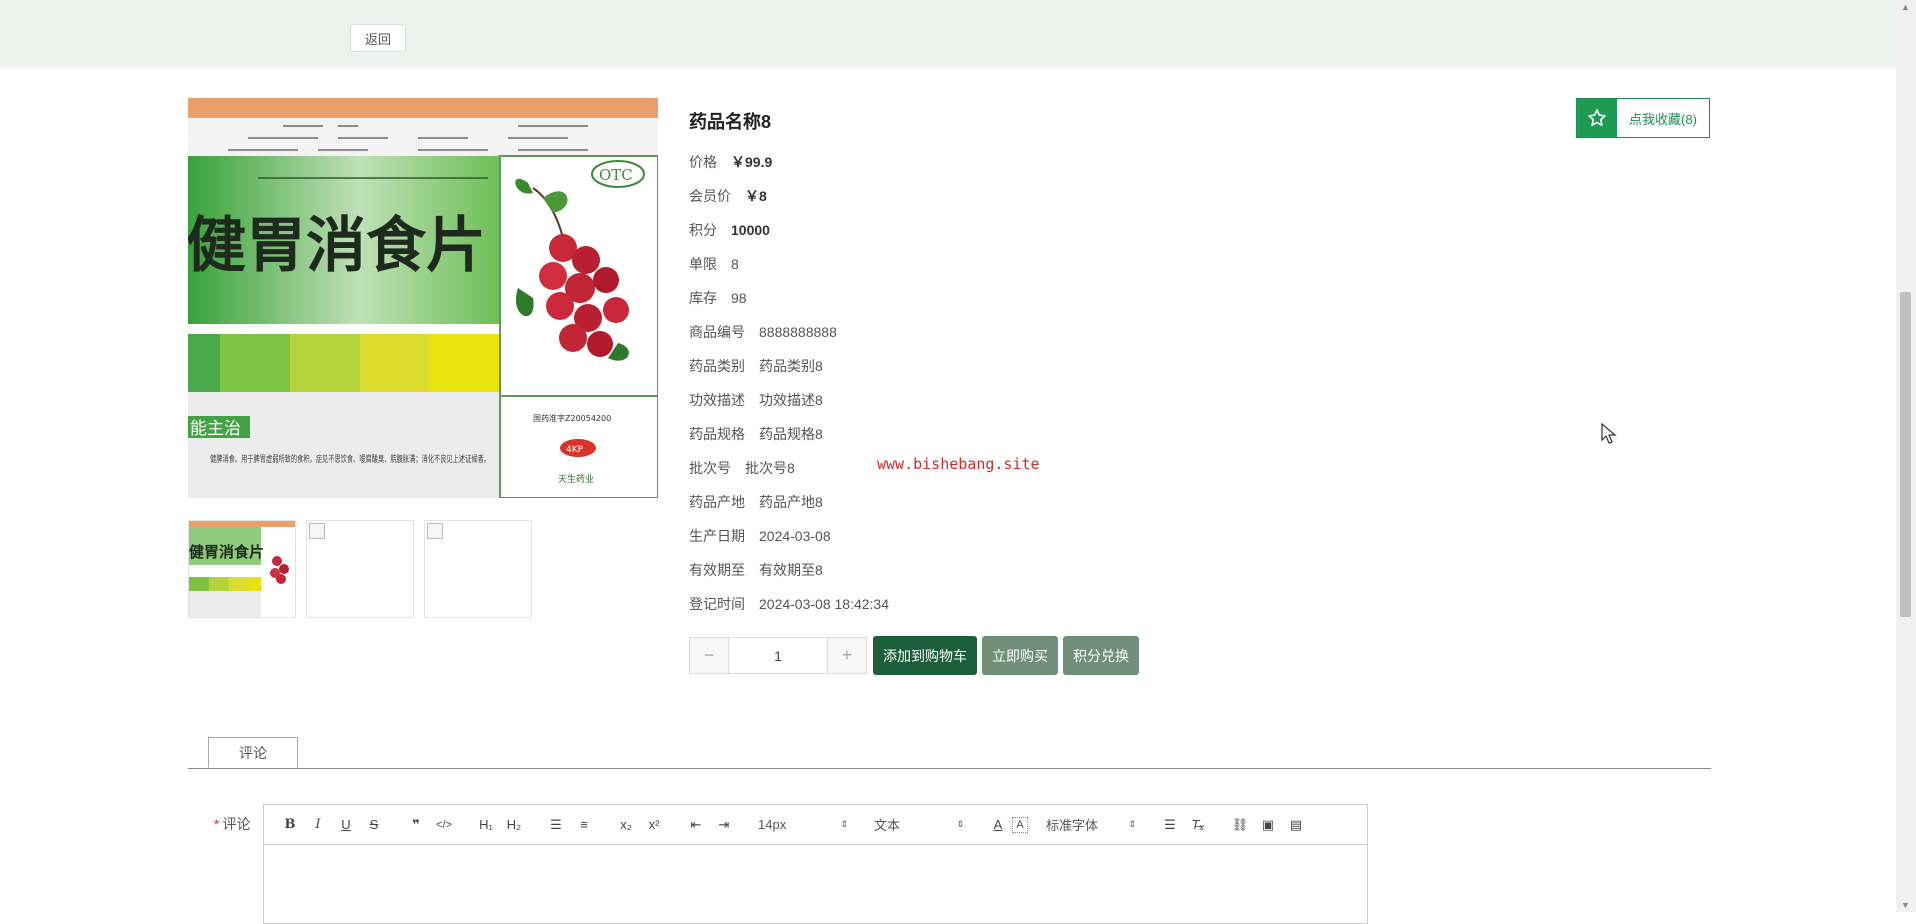 This screenshot has width=1916, height=924. What do you see at coordinates (714, 264) in the screenshot?
I see `field-limit: 单限 8` at bounding box center [714, 264].